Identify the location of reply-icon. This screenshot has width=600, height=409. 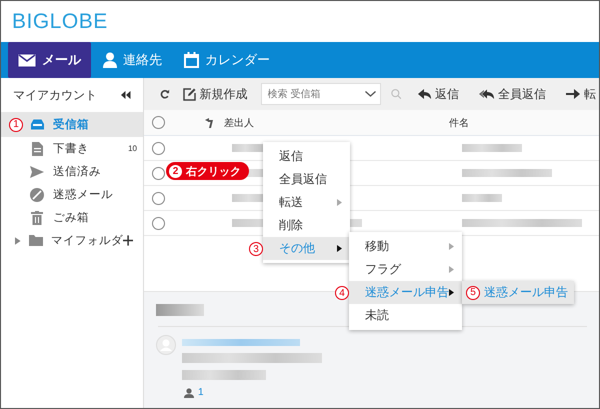
(424, 94).